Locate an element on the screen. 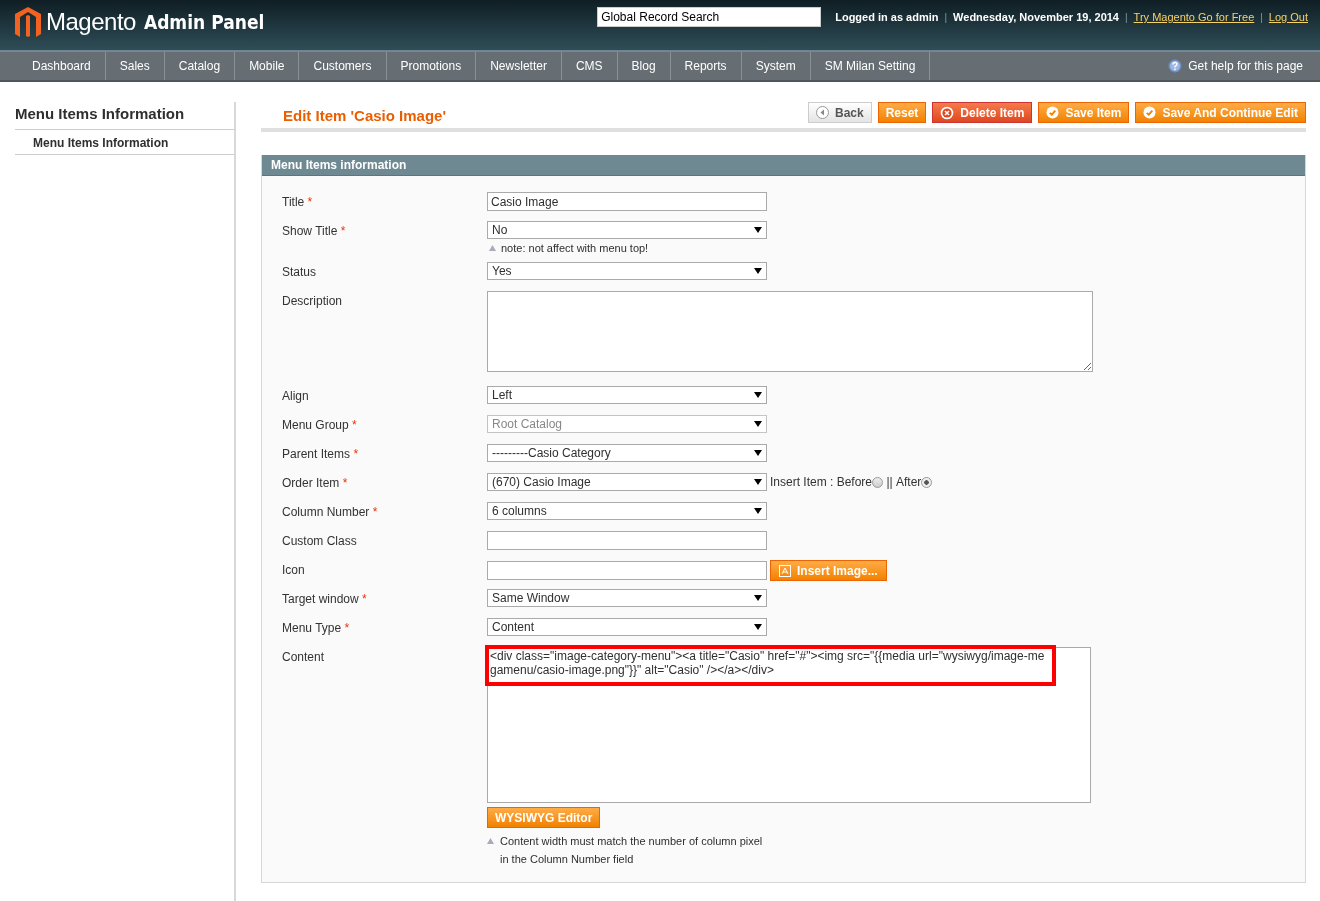 This screenshot has height=901, width=1320. nav-item: Customers is located at coordinates (343, 66).